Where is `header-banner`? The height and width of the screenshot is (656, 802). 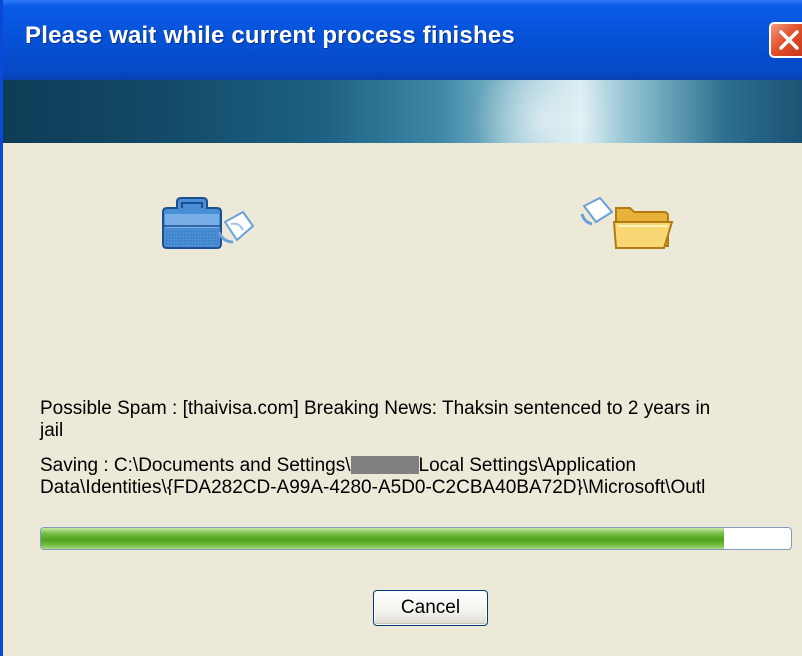 header-banner is located at coordinates (402, 111).